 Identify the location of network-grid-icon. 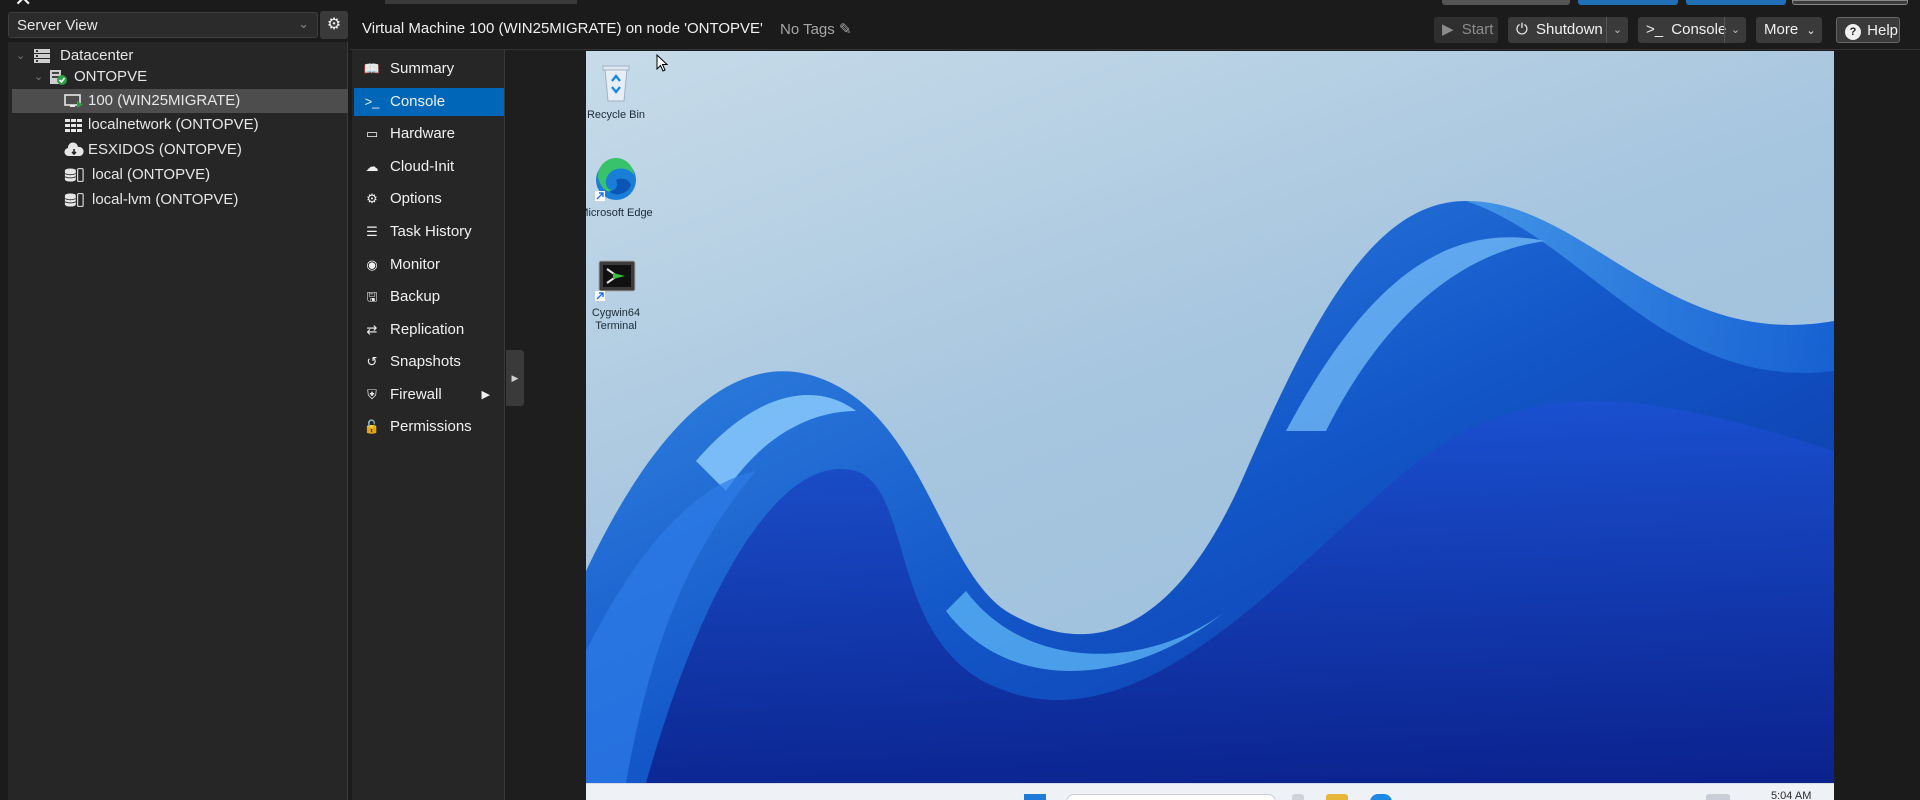
(73, 125).